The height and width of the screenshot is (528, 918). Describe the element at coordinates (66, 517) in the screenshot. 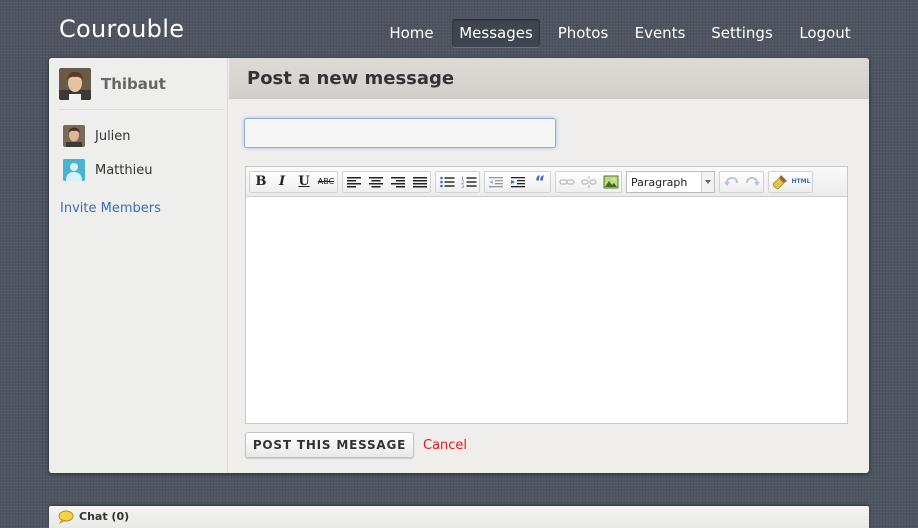

I see `chat-bubble-icon` at that location.